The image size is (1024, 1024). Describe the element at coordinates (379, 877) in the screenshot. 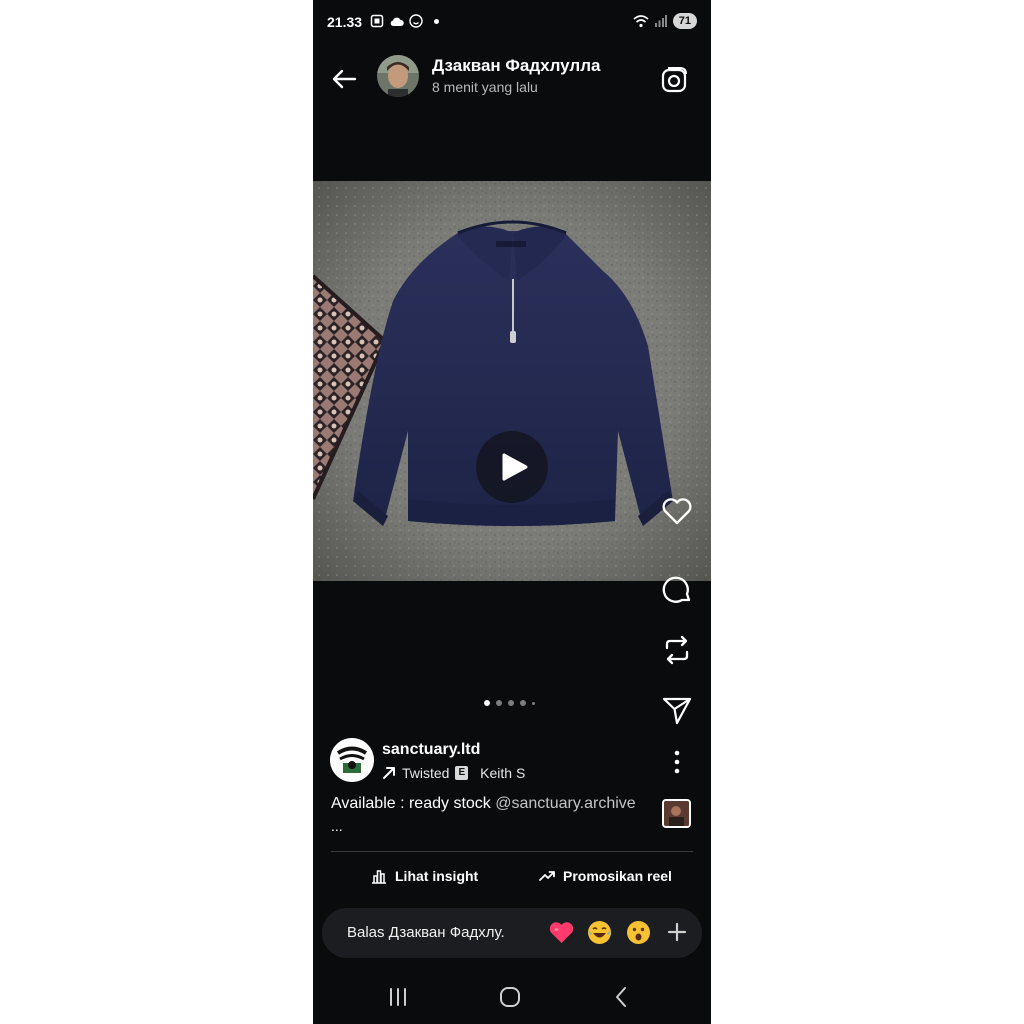

I see `bar-chart-icon` at that location.